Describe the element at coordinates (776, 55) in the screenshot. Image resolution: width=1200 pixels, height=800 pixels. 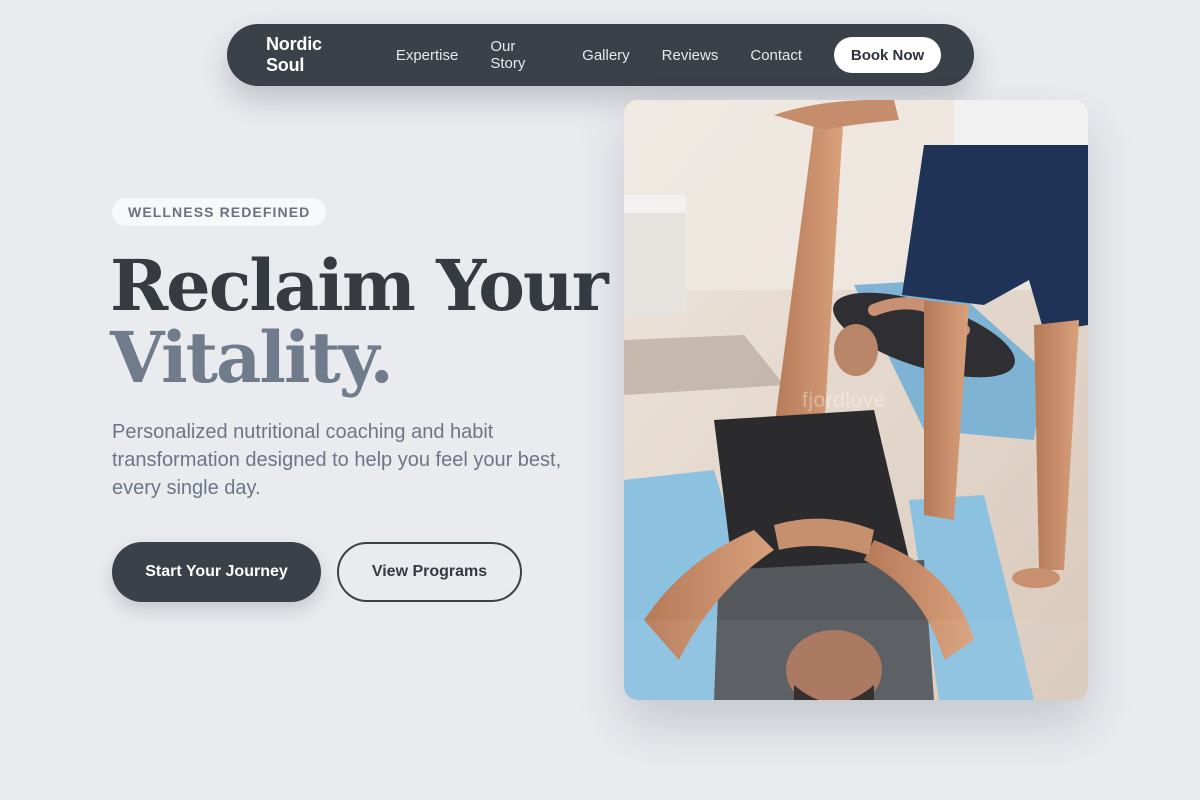
I see `nav-link-contact: Contact` at that location.